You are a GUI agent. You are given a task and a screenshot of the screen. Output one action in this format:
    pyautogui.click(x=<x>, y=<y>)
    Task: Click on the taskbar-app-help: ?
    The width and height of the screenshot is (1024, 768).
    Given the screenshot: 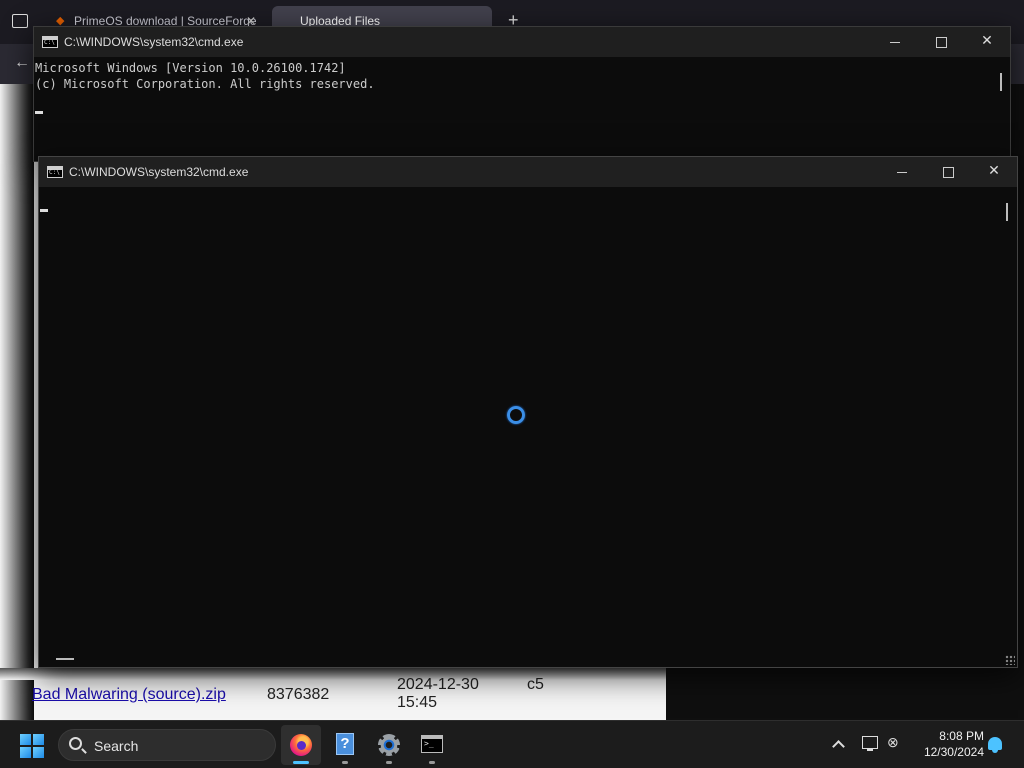 What is the action you would take?
    pyautogui.click(x=345, y=745)
    